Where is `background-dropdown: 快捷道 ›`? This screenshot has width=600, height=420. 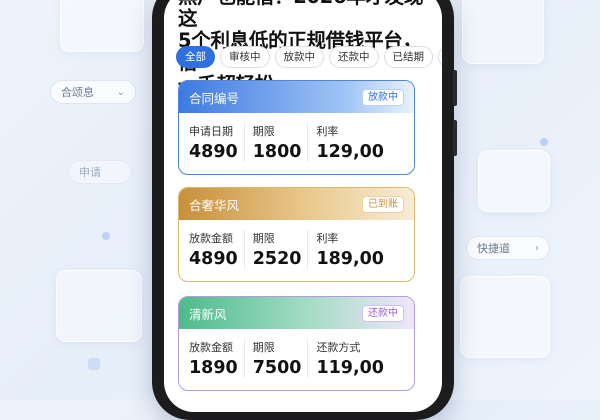 background-dropdown: 快捷道 › is located at coordinates (508, 248).